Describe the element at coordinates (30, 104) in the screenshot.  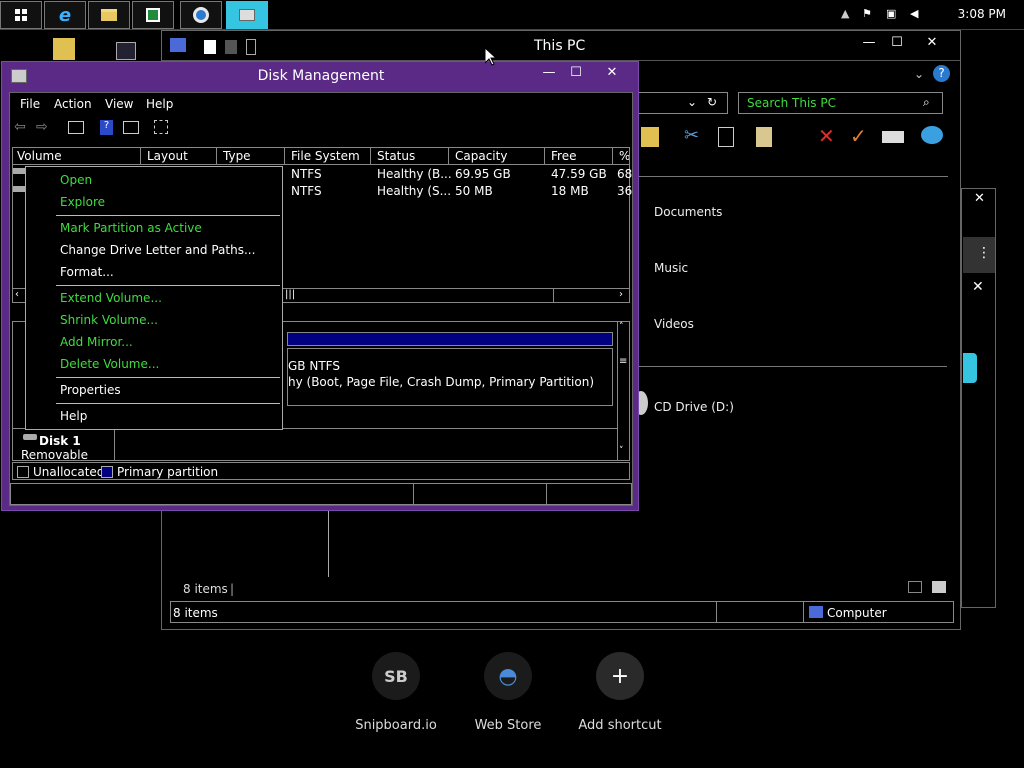
I see `menu-file: File` at that location.